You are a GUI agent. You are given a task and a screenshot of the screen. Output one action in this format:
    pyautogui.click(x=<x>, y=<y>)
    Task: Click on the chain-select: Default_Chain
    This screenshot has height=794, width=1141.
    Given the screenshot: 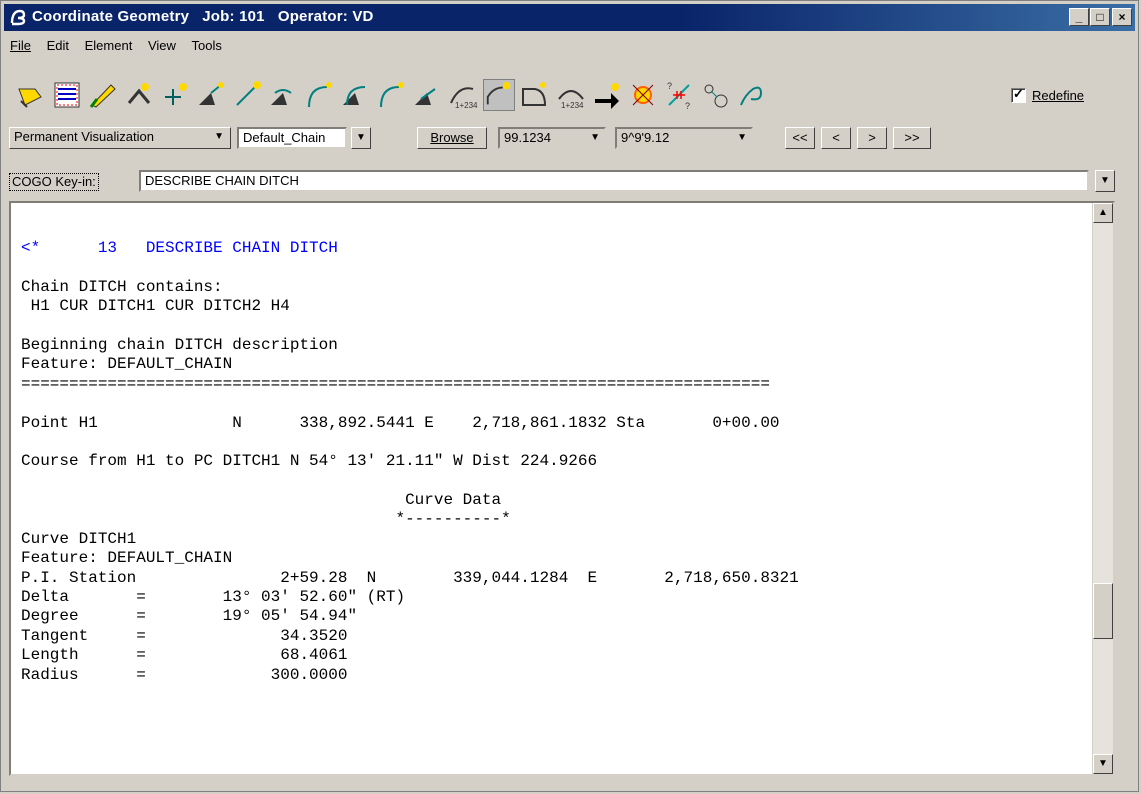 What is the action you would take?
    pyautogui.click(x=292, y=138)
    